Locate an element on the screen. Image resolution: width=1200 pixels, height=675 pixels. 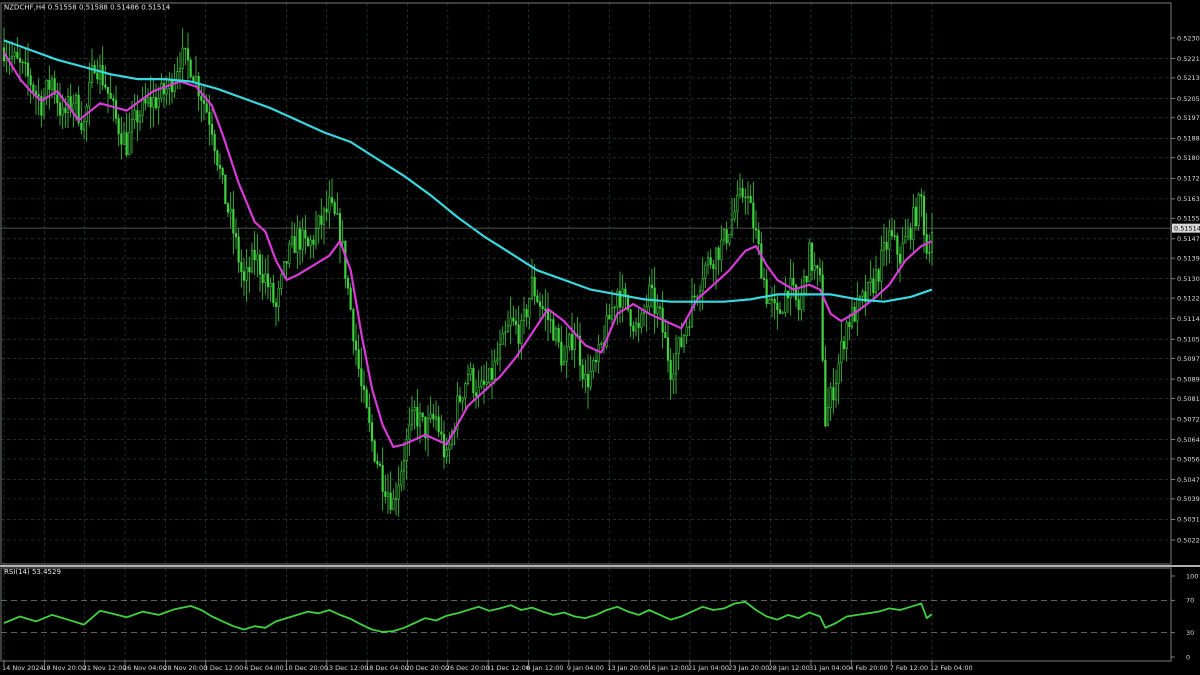
price-tick-label: 0.51305 is located at coordinates (1188, 279).